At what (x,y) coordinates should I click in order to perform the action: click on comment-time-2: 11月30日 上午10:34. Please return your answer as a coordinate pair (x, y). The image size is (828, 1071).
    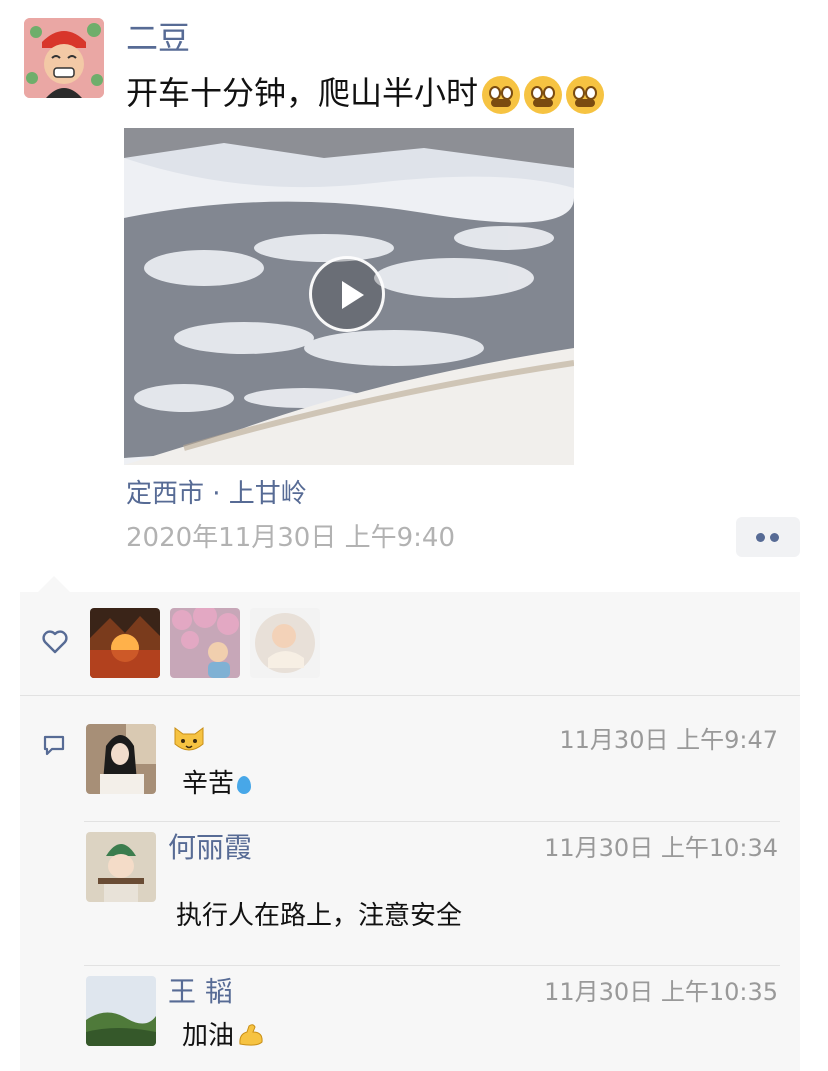
    Looking at the image, I should click on (661, 848).